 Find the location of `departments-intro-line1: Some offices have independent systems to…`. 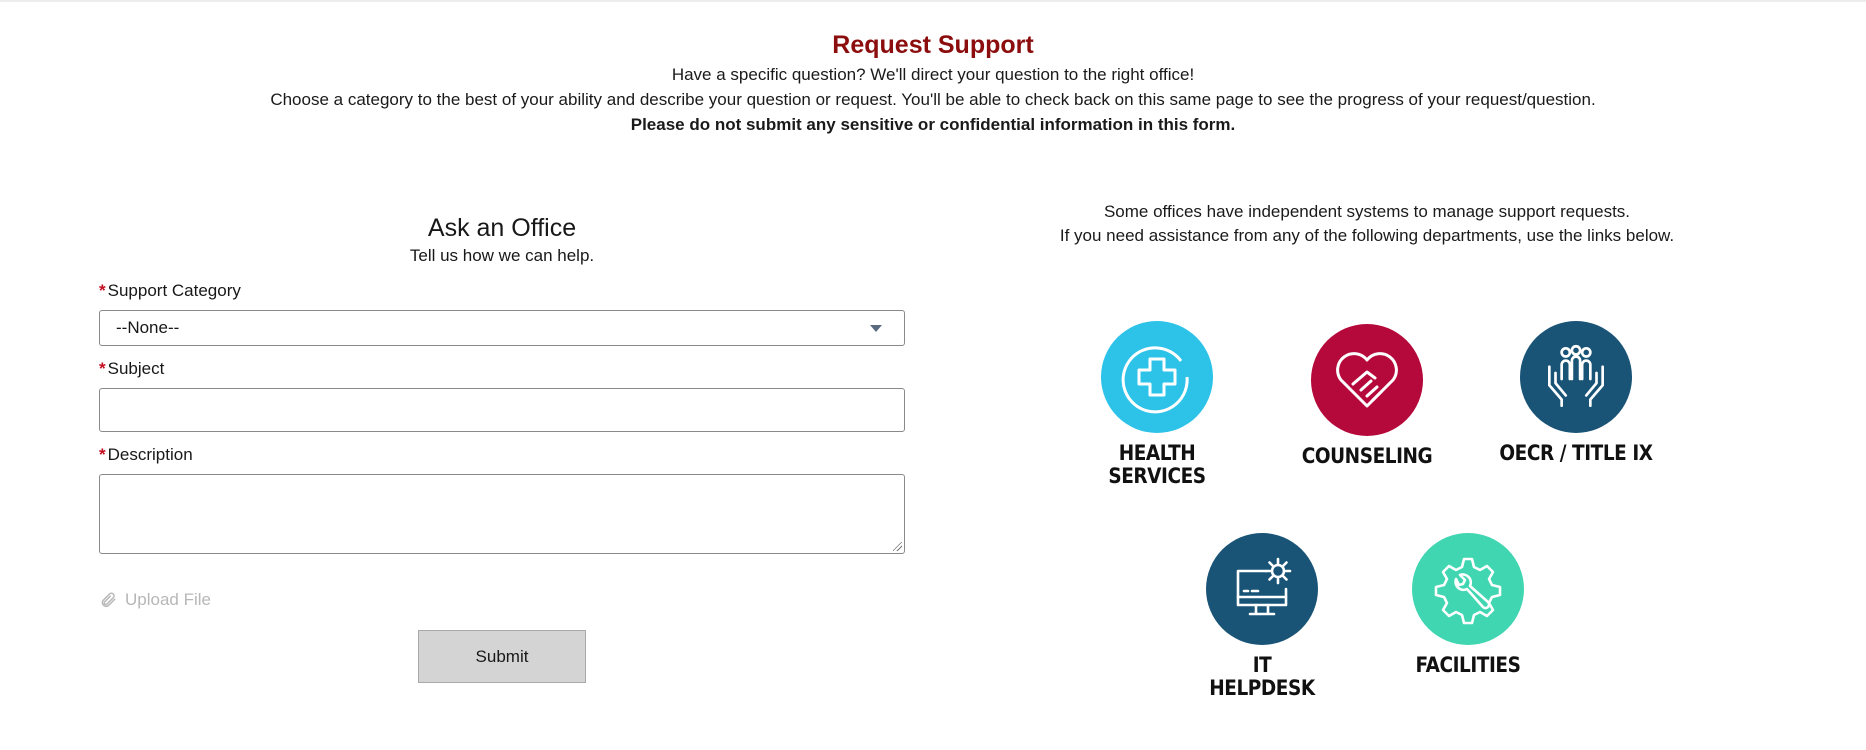

departments-intro-line1: Some offices have independent systems to… is located at coordinates (1367, 211).